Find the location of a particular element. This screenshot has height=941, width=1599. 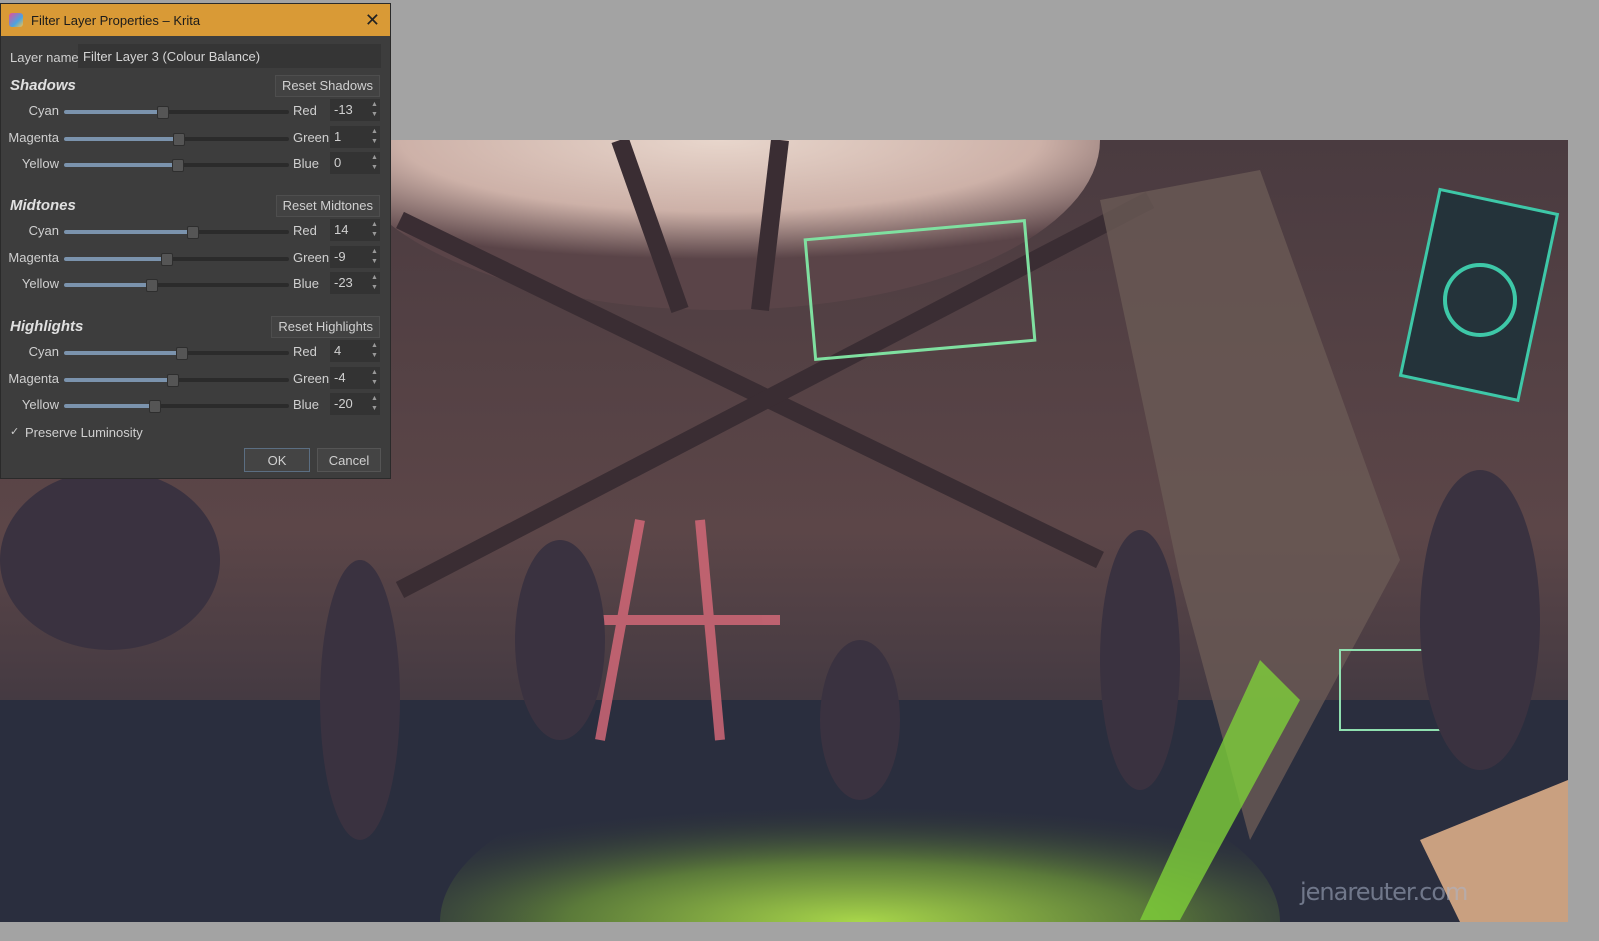

title-bar: Filter Layer Properties – Krita ✕ is located at coordinates (195, 20).